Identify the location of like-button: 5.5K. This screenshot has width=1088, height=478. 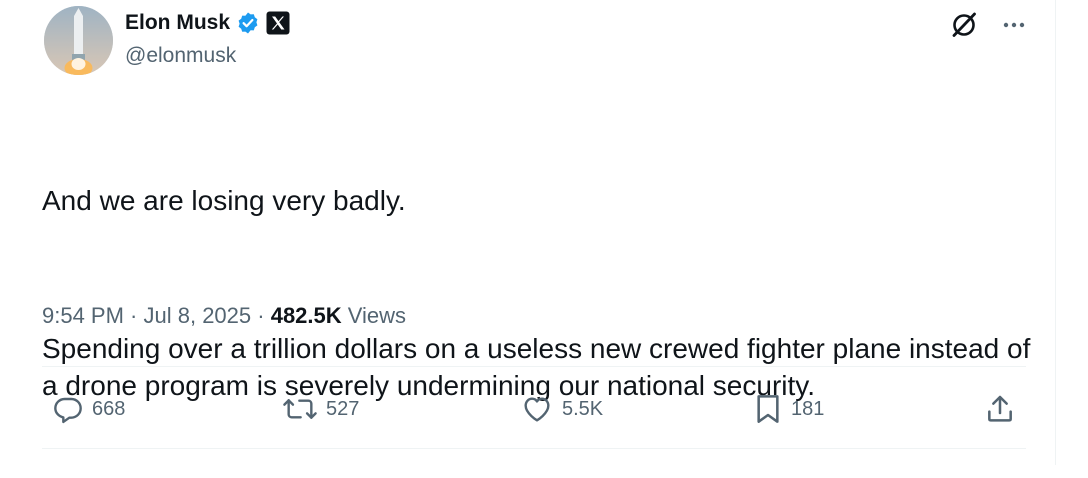
(561, 409).